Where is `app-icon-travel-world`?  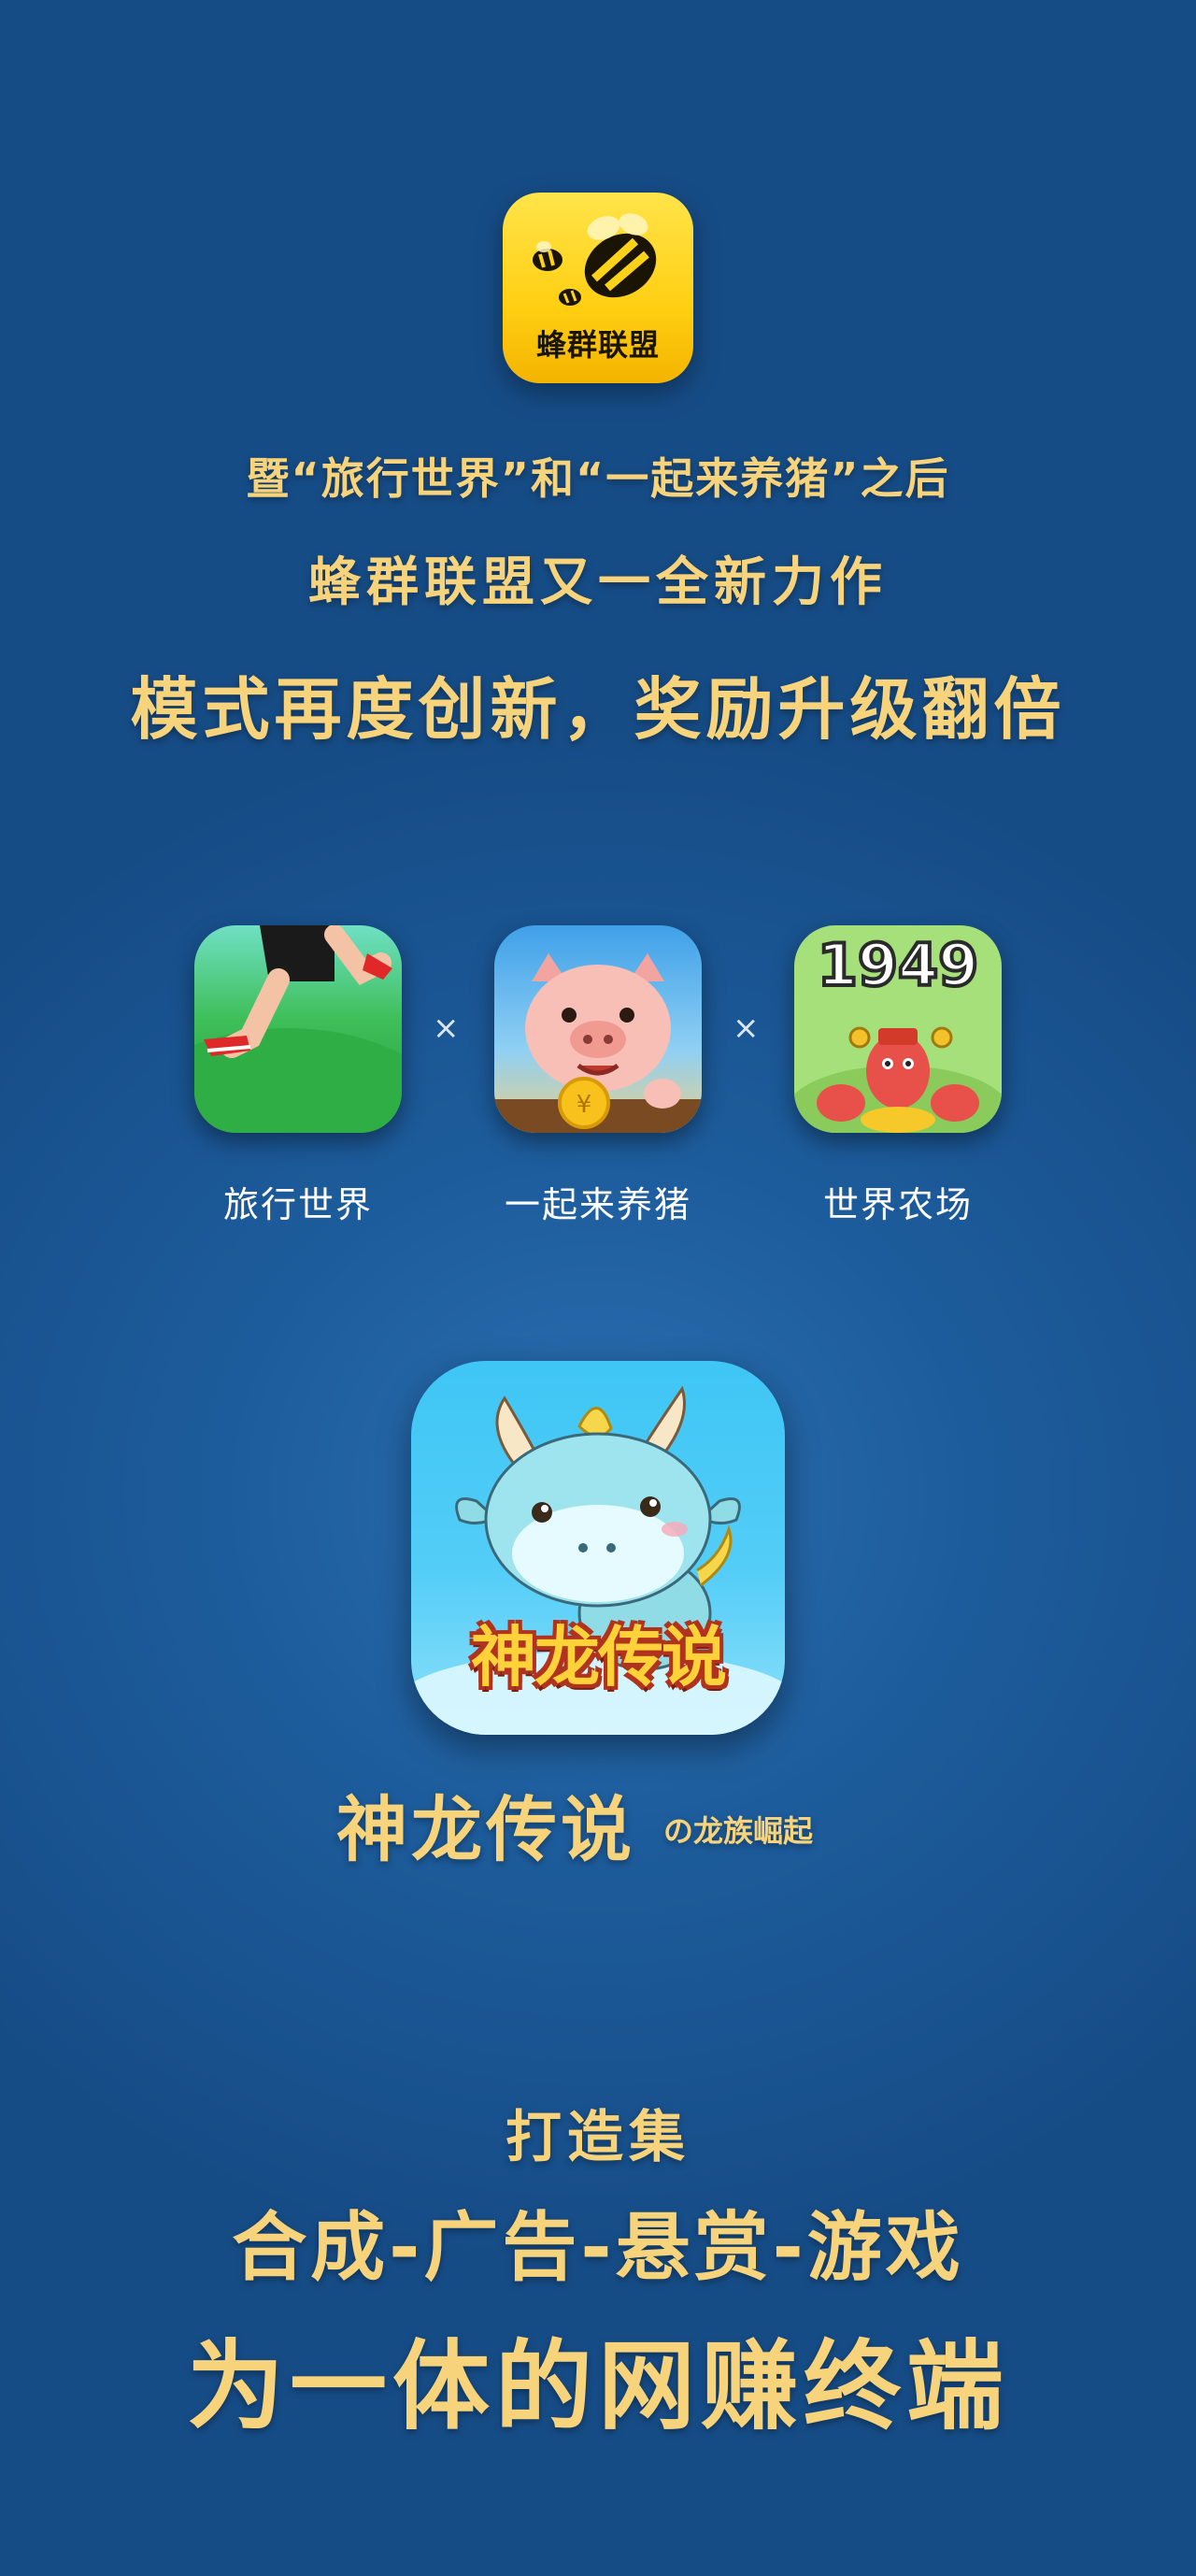 app-icon-travel-world is located at coordinates (298, 1029).